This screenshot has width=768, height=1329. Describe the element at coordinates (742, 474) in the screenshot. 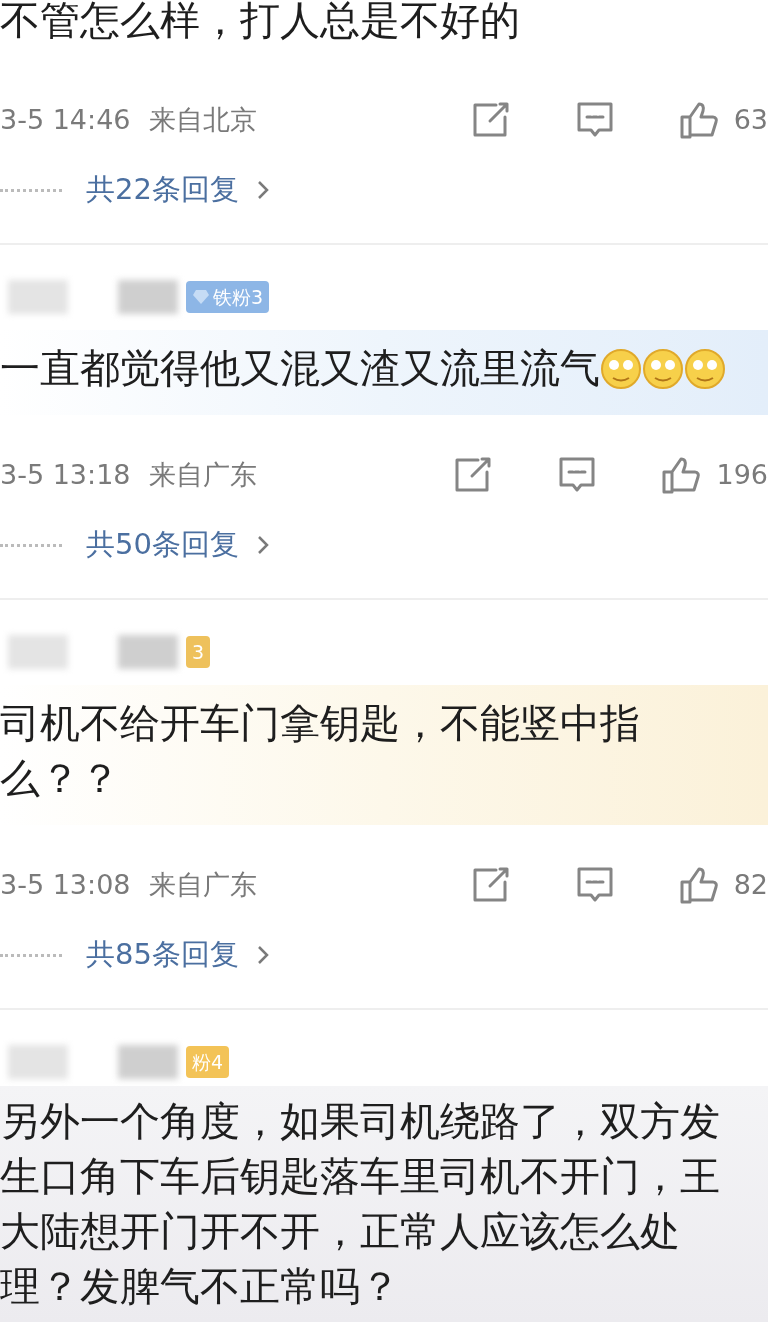

I see `like-count: 196` at that location.